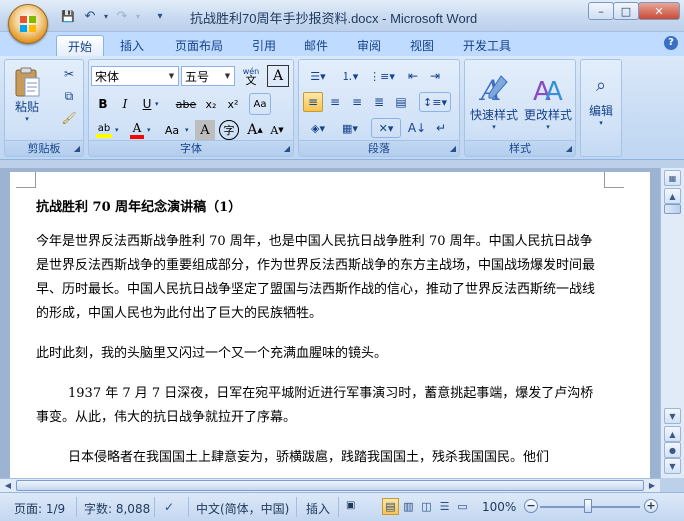 The image size is (684, 521). I want to click on customize-qat-icon: ▾, so click(160, 16).